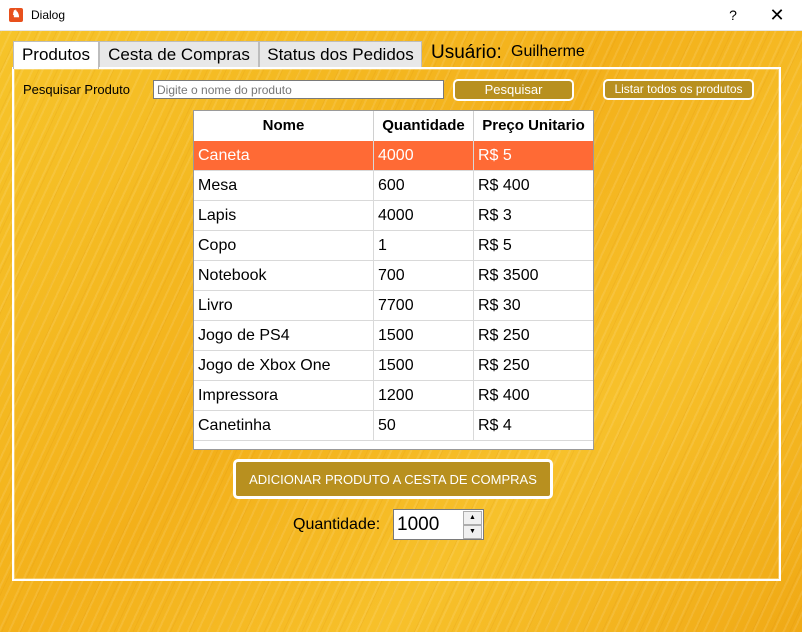 Image resolution: width=802 pixels, height=632 pixels. What do you see at coordinates (284, 426) in the screenshot?
I see `cell-nome: Canetinha` at bounding box center [284, 426].